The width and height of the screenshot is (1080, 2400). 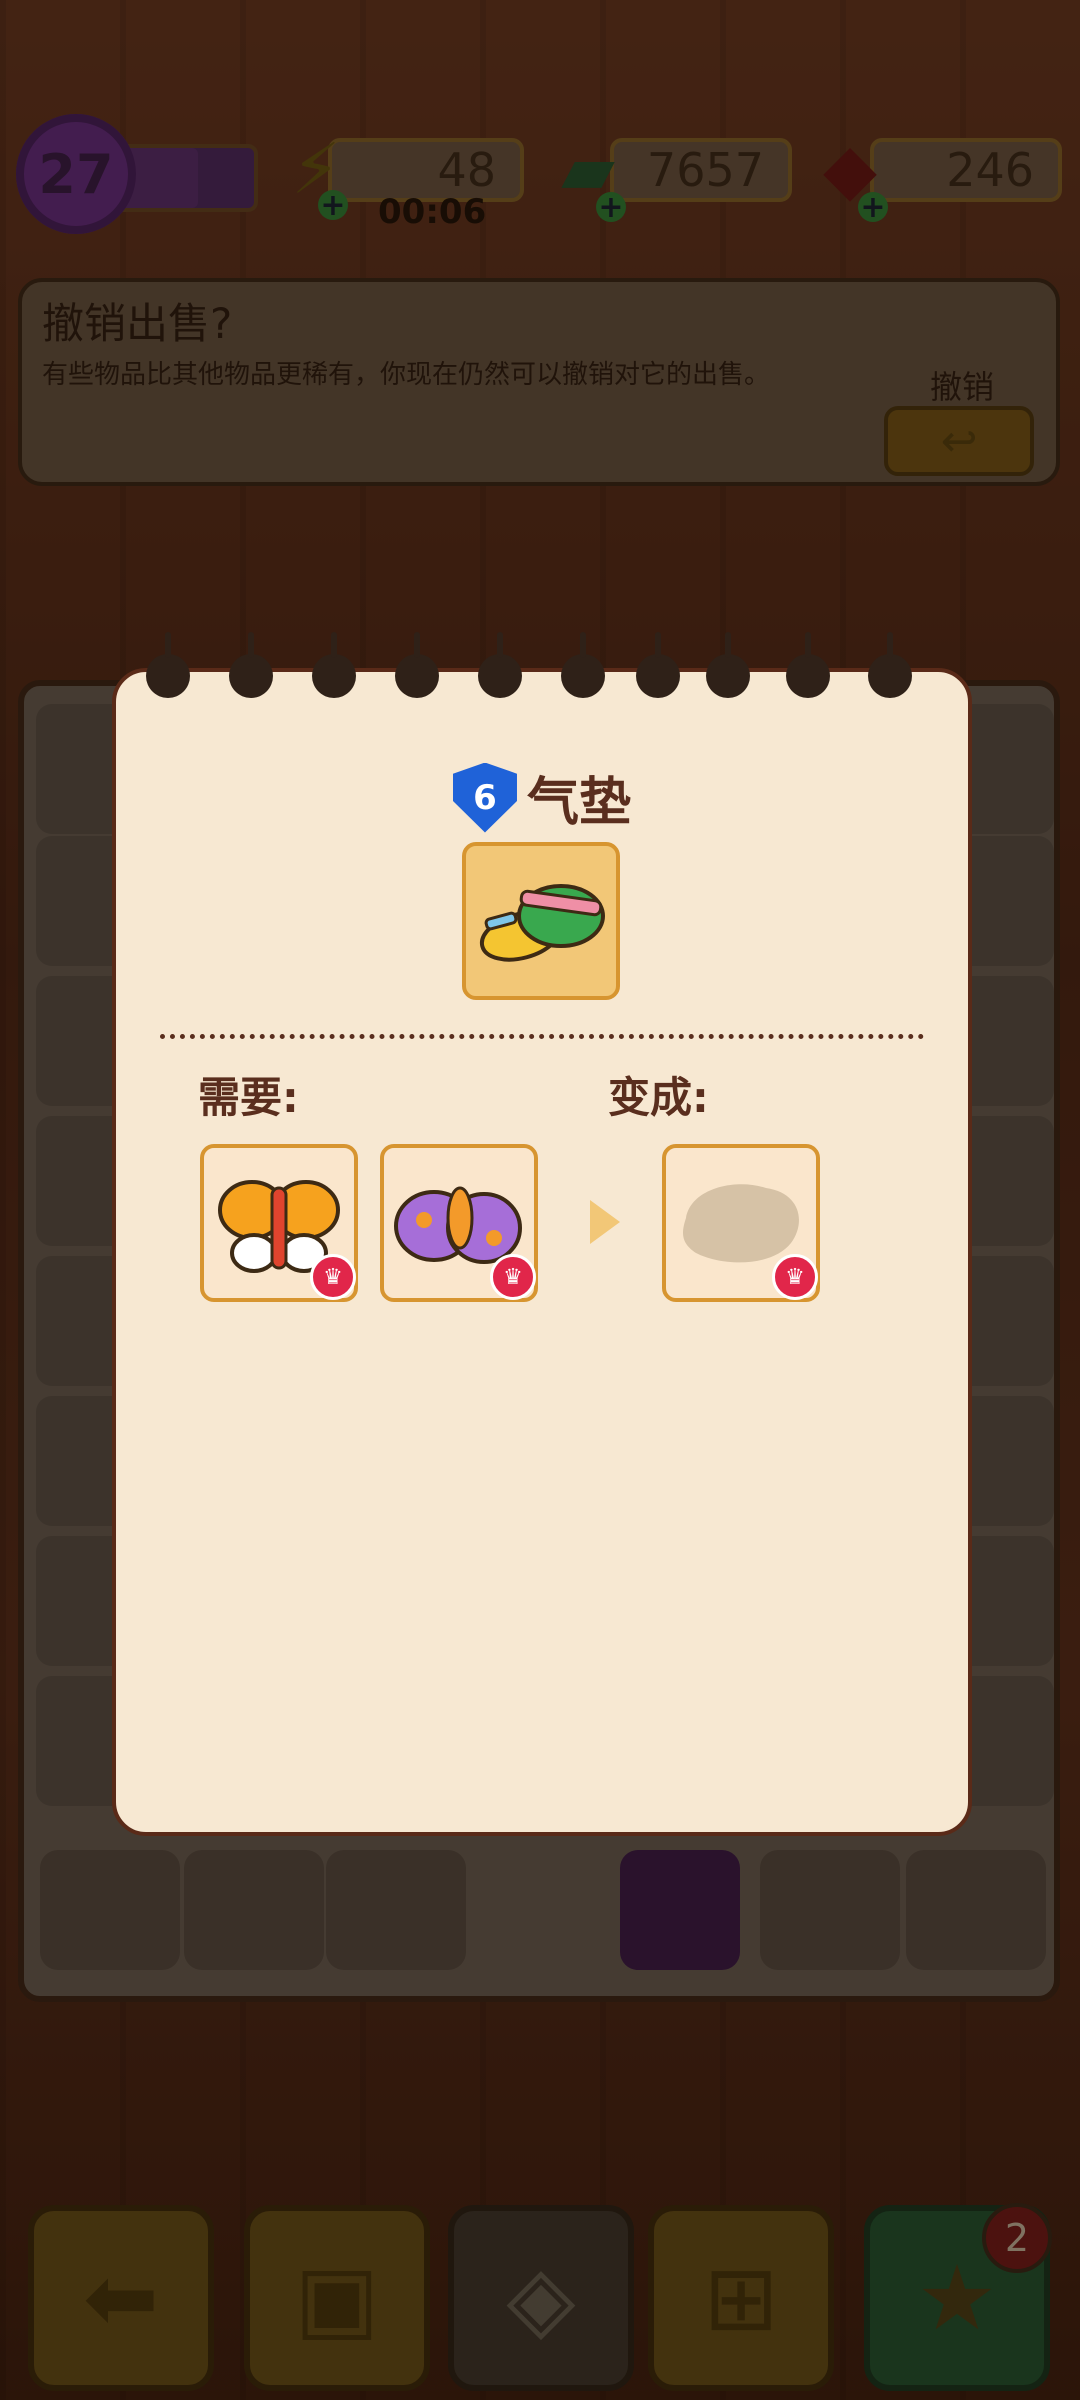 I want to click on item-title-row: 6 气垫, so click(x=542, y=797).